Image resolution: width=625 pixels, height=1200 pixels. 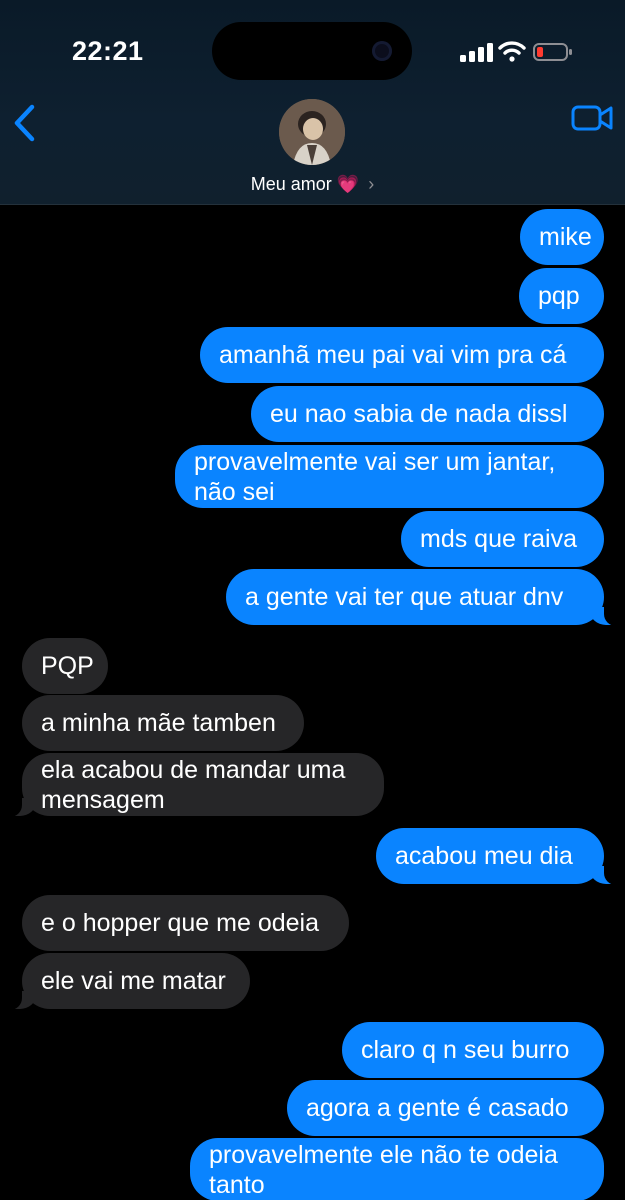 What do you see at coordinates (192, 785) in the screenshot?
I see `message-bubble-received: ela acabou de mandar uma mensagem` at bounding box center [192, 785].